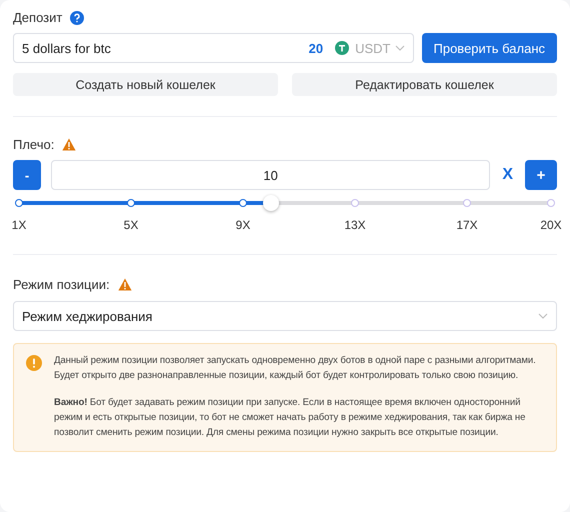  What do you see at coordinates (295, 368) in the screenshot?
I see `notice-paragraph: Данный режим позиции позволяет запускать одновременно двух ботов в одной паре с разными алгоритмами. Будет открыто две разнонаправленные позиции, каждый бот будет контролировать только свою позицию.` at bounding box center [295, 368].